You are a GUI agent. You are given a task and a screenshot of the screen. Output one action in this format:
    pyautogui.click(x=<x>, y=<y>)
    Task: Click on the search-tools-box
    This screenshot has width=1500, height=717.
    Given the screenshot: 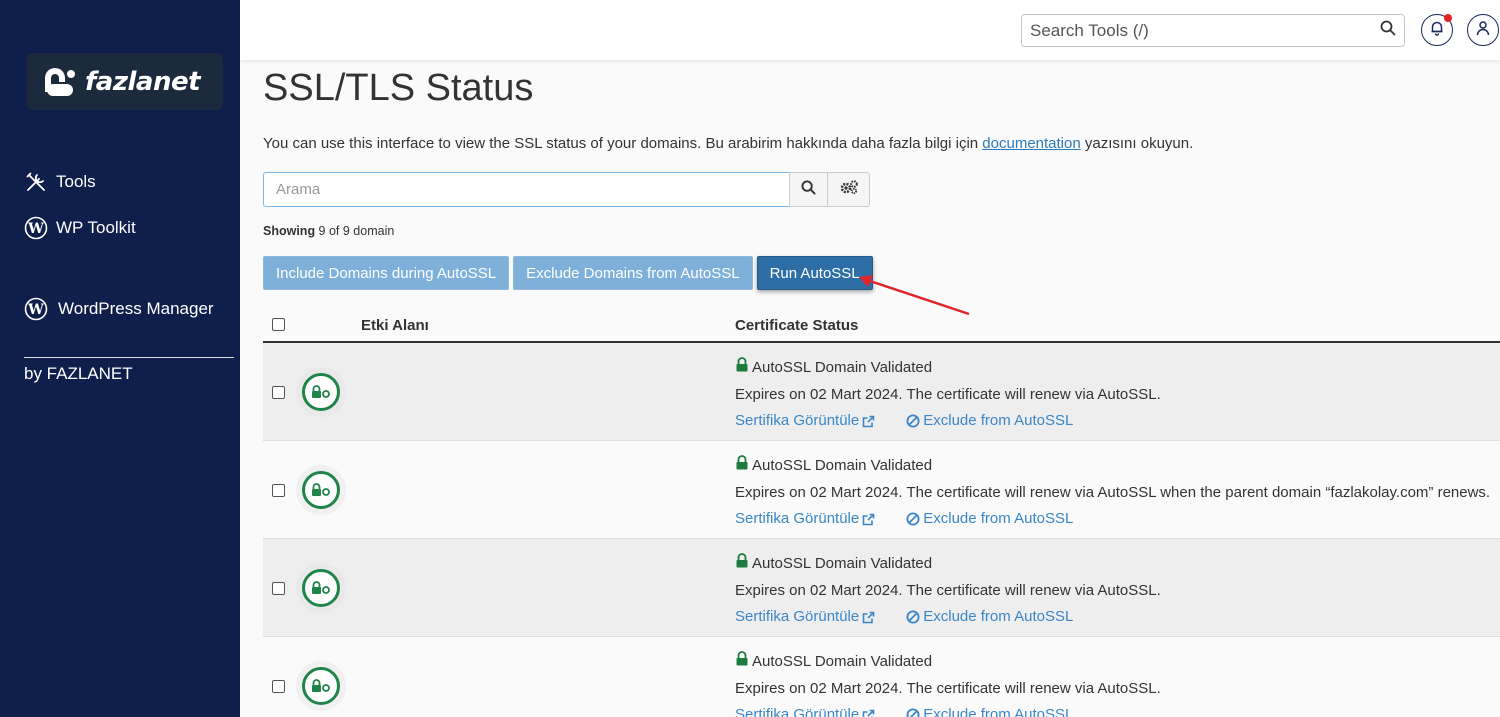 What is the action you would take?
    pyautogui.click(x=1213, y=30)
    